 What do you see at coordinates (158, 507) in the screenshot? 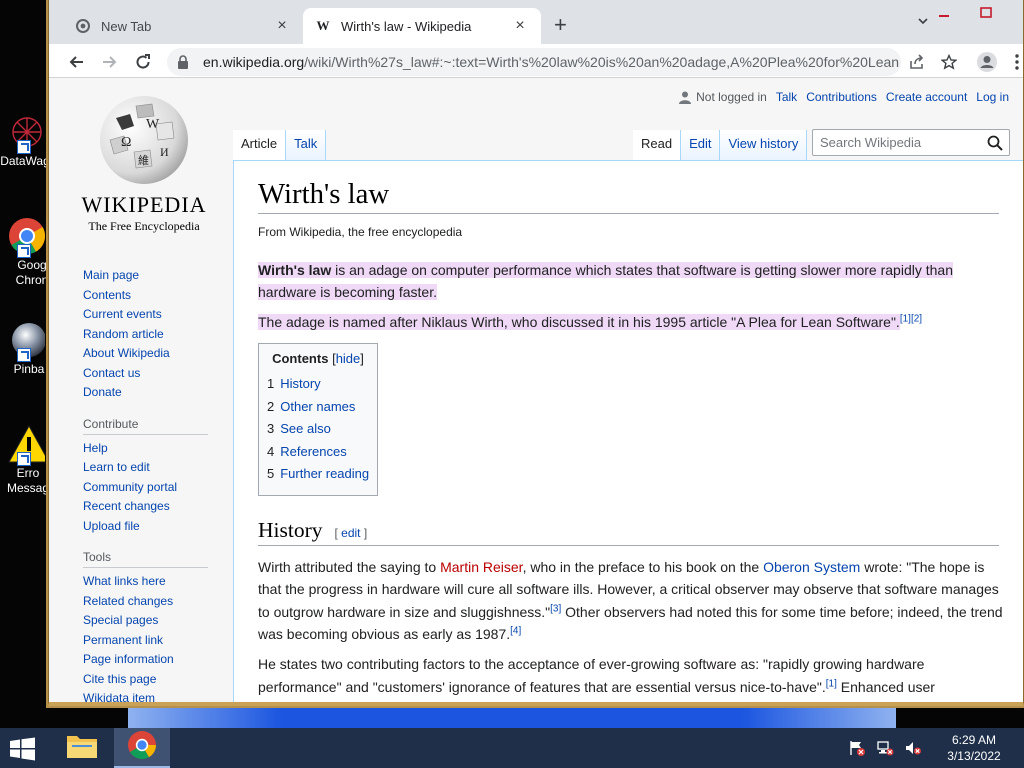
I see `sidebar-item-recent-changes: Recent changes` at bounding box center [158, 507].